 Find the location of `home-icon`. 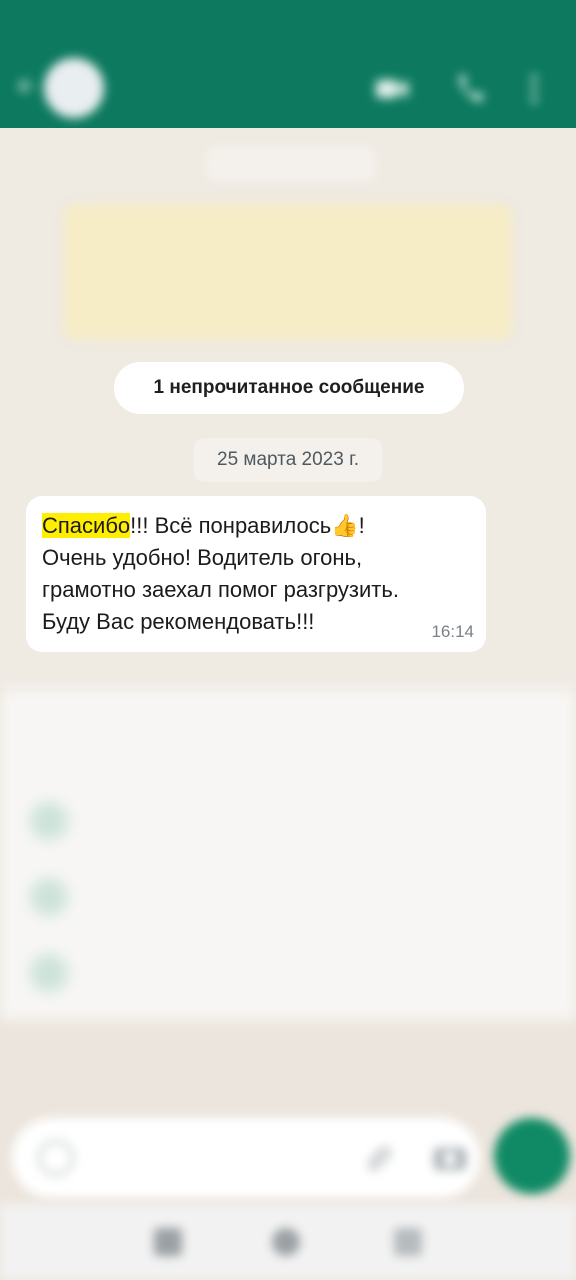

home-icon is located at coordinates (286, 1242).